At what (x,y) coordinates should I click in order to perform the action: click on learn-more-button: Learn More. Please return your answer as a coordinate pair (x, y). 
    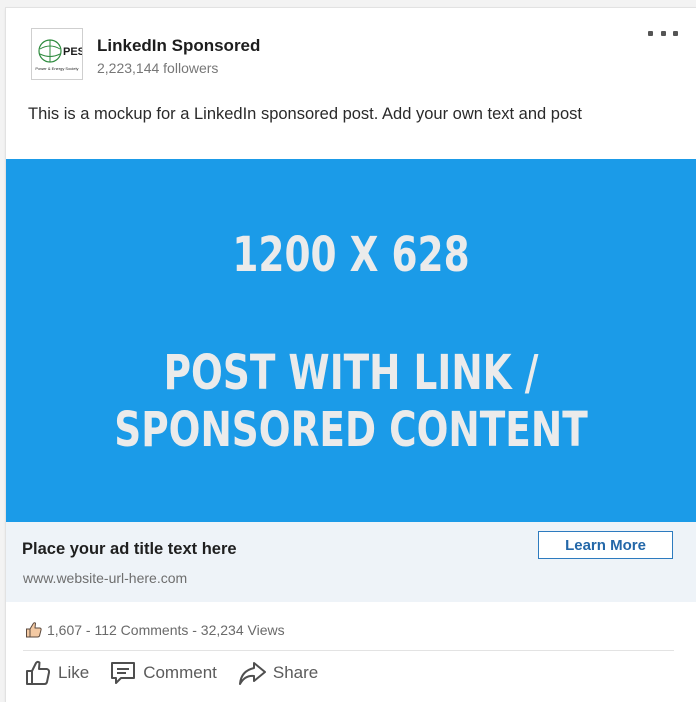
    Looking at the image, I should click on (605, 545).